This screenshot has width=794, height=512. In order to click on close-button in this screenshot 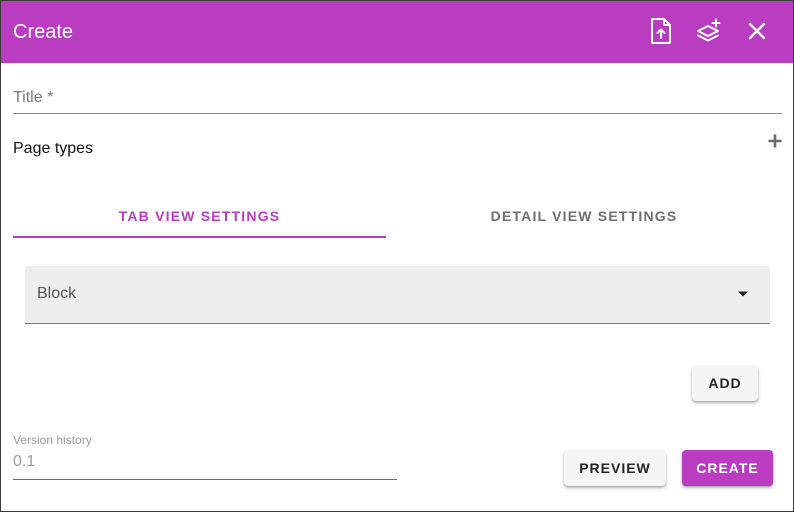, I will do `click(757, 31)`.